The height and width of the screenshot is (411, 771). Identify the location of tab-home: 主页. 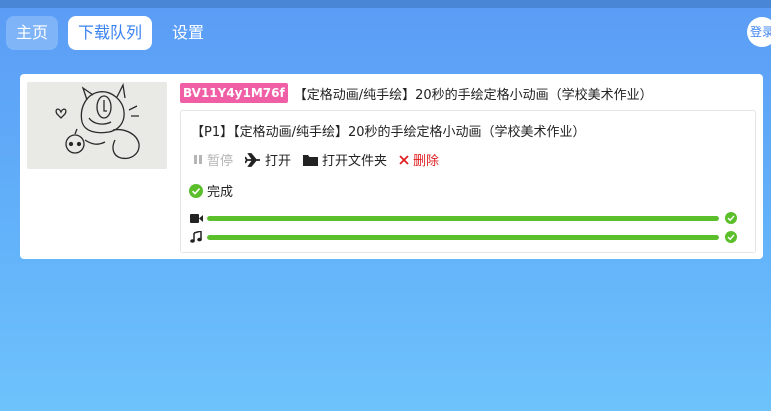
(32, 33).